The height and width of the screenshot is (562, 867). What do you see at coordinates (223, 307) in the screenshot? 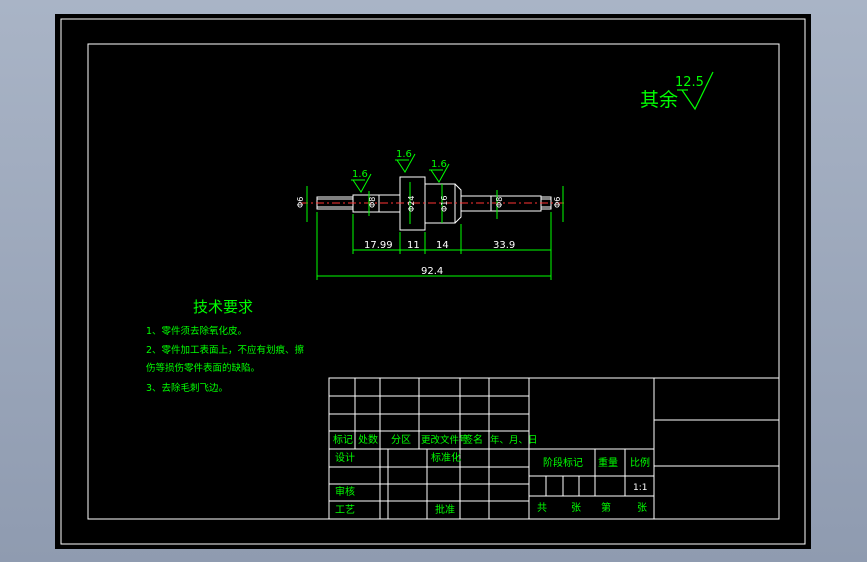
I see `tech-title: 技术要求` at bounding box center [223, 307].